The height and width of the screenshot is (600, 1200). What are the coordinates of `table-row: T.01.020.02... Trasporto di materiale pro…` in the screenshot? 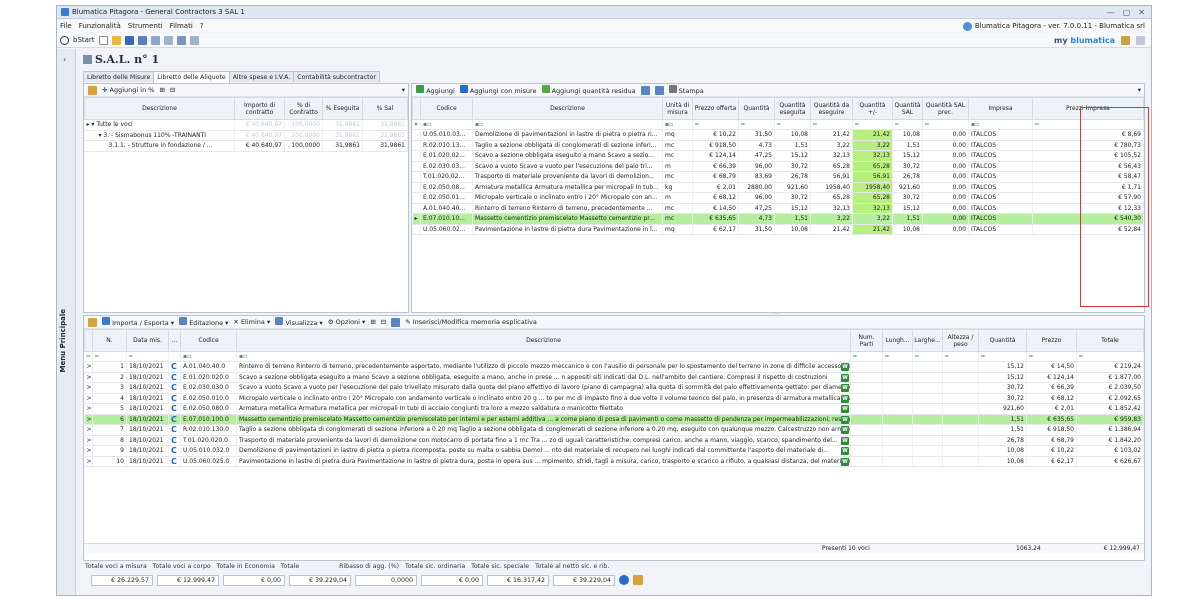 It's located at (778, 177).